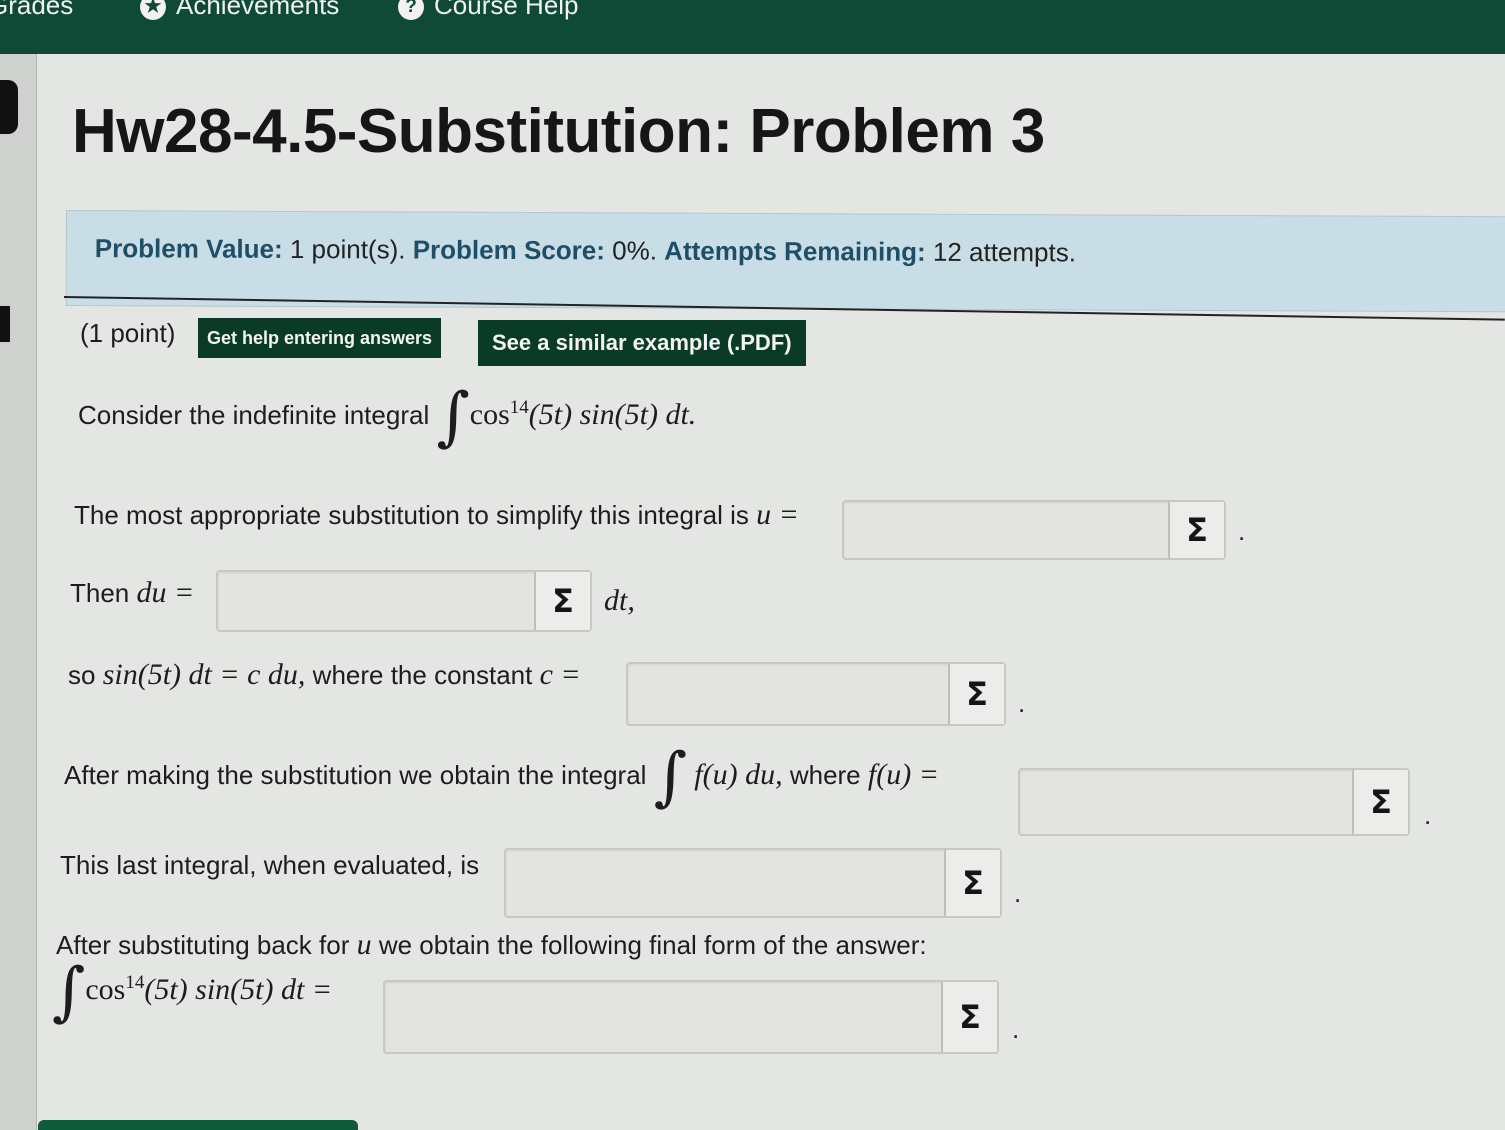  I want to click on back-u: u, so click(364, 944).